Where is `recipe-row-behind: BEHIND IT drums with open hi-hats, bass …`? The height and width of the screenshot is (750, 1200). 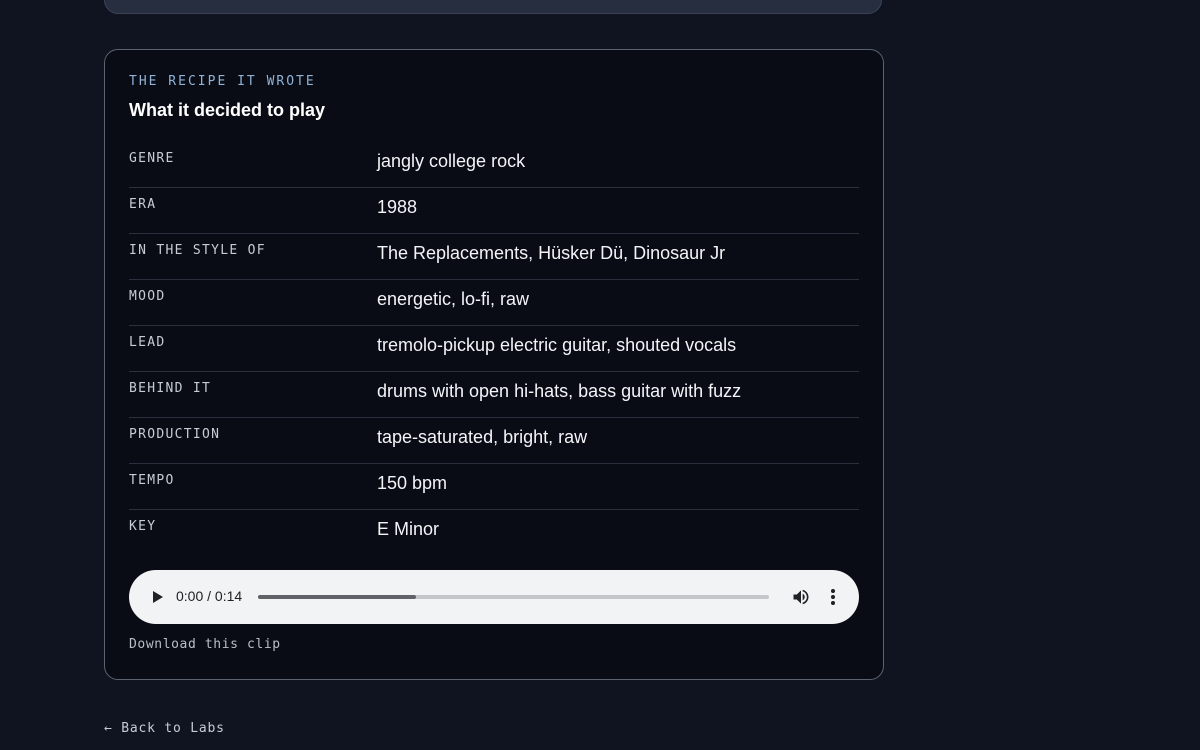
recipe-row-behind: BEHIND IT drums with open hi-hats, bass … is located at coordinates (494, 395).